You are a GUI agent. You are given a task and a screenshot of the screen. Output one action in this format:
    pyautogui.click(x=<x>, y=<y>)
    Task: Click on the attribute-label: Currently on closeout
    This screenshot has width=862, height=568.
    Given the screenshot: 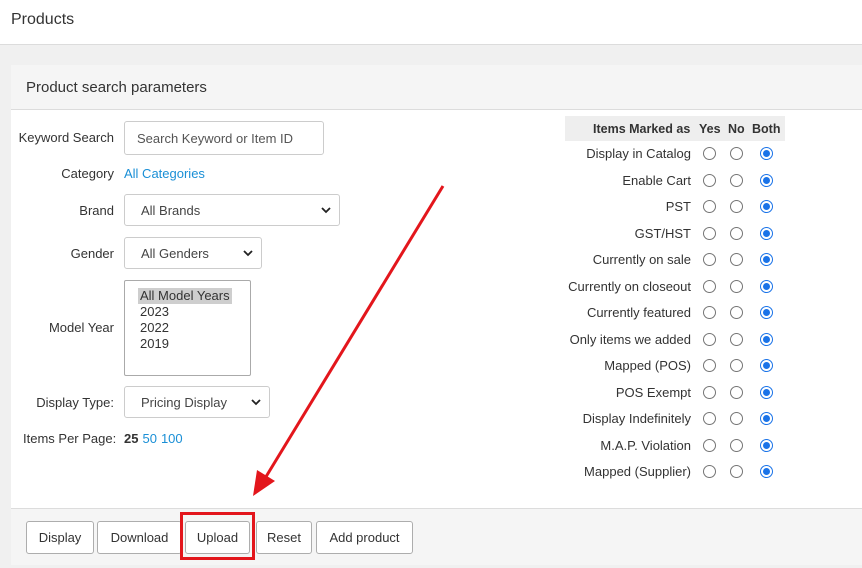 What is the action you would take?
    pyautogui.click(x=629, y=286)
    